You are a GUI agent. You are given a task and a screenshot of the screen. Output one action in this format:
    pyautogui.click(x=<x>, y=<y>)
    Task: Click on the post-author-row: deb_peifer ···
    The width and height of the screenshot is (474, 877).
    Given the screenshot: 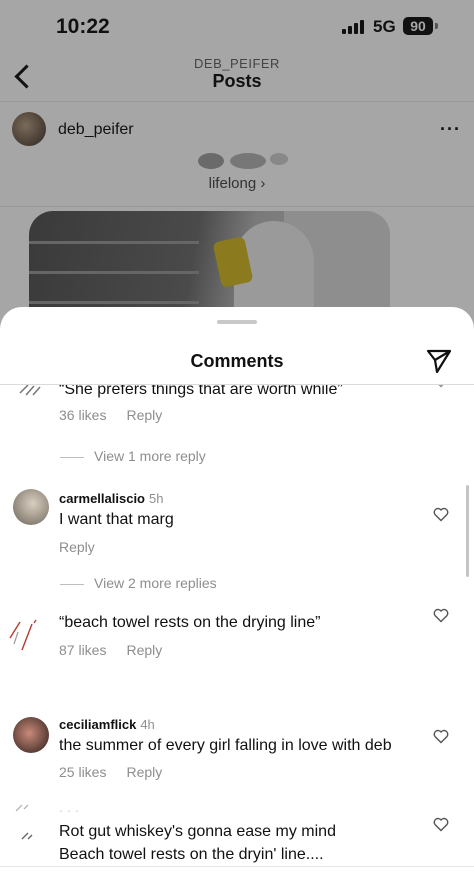 What is the action you would take?
    pyautogui.click(x=237, y=130)
    